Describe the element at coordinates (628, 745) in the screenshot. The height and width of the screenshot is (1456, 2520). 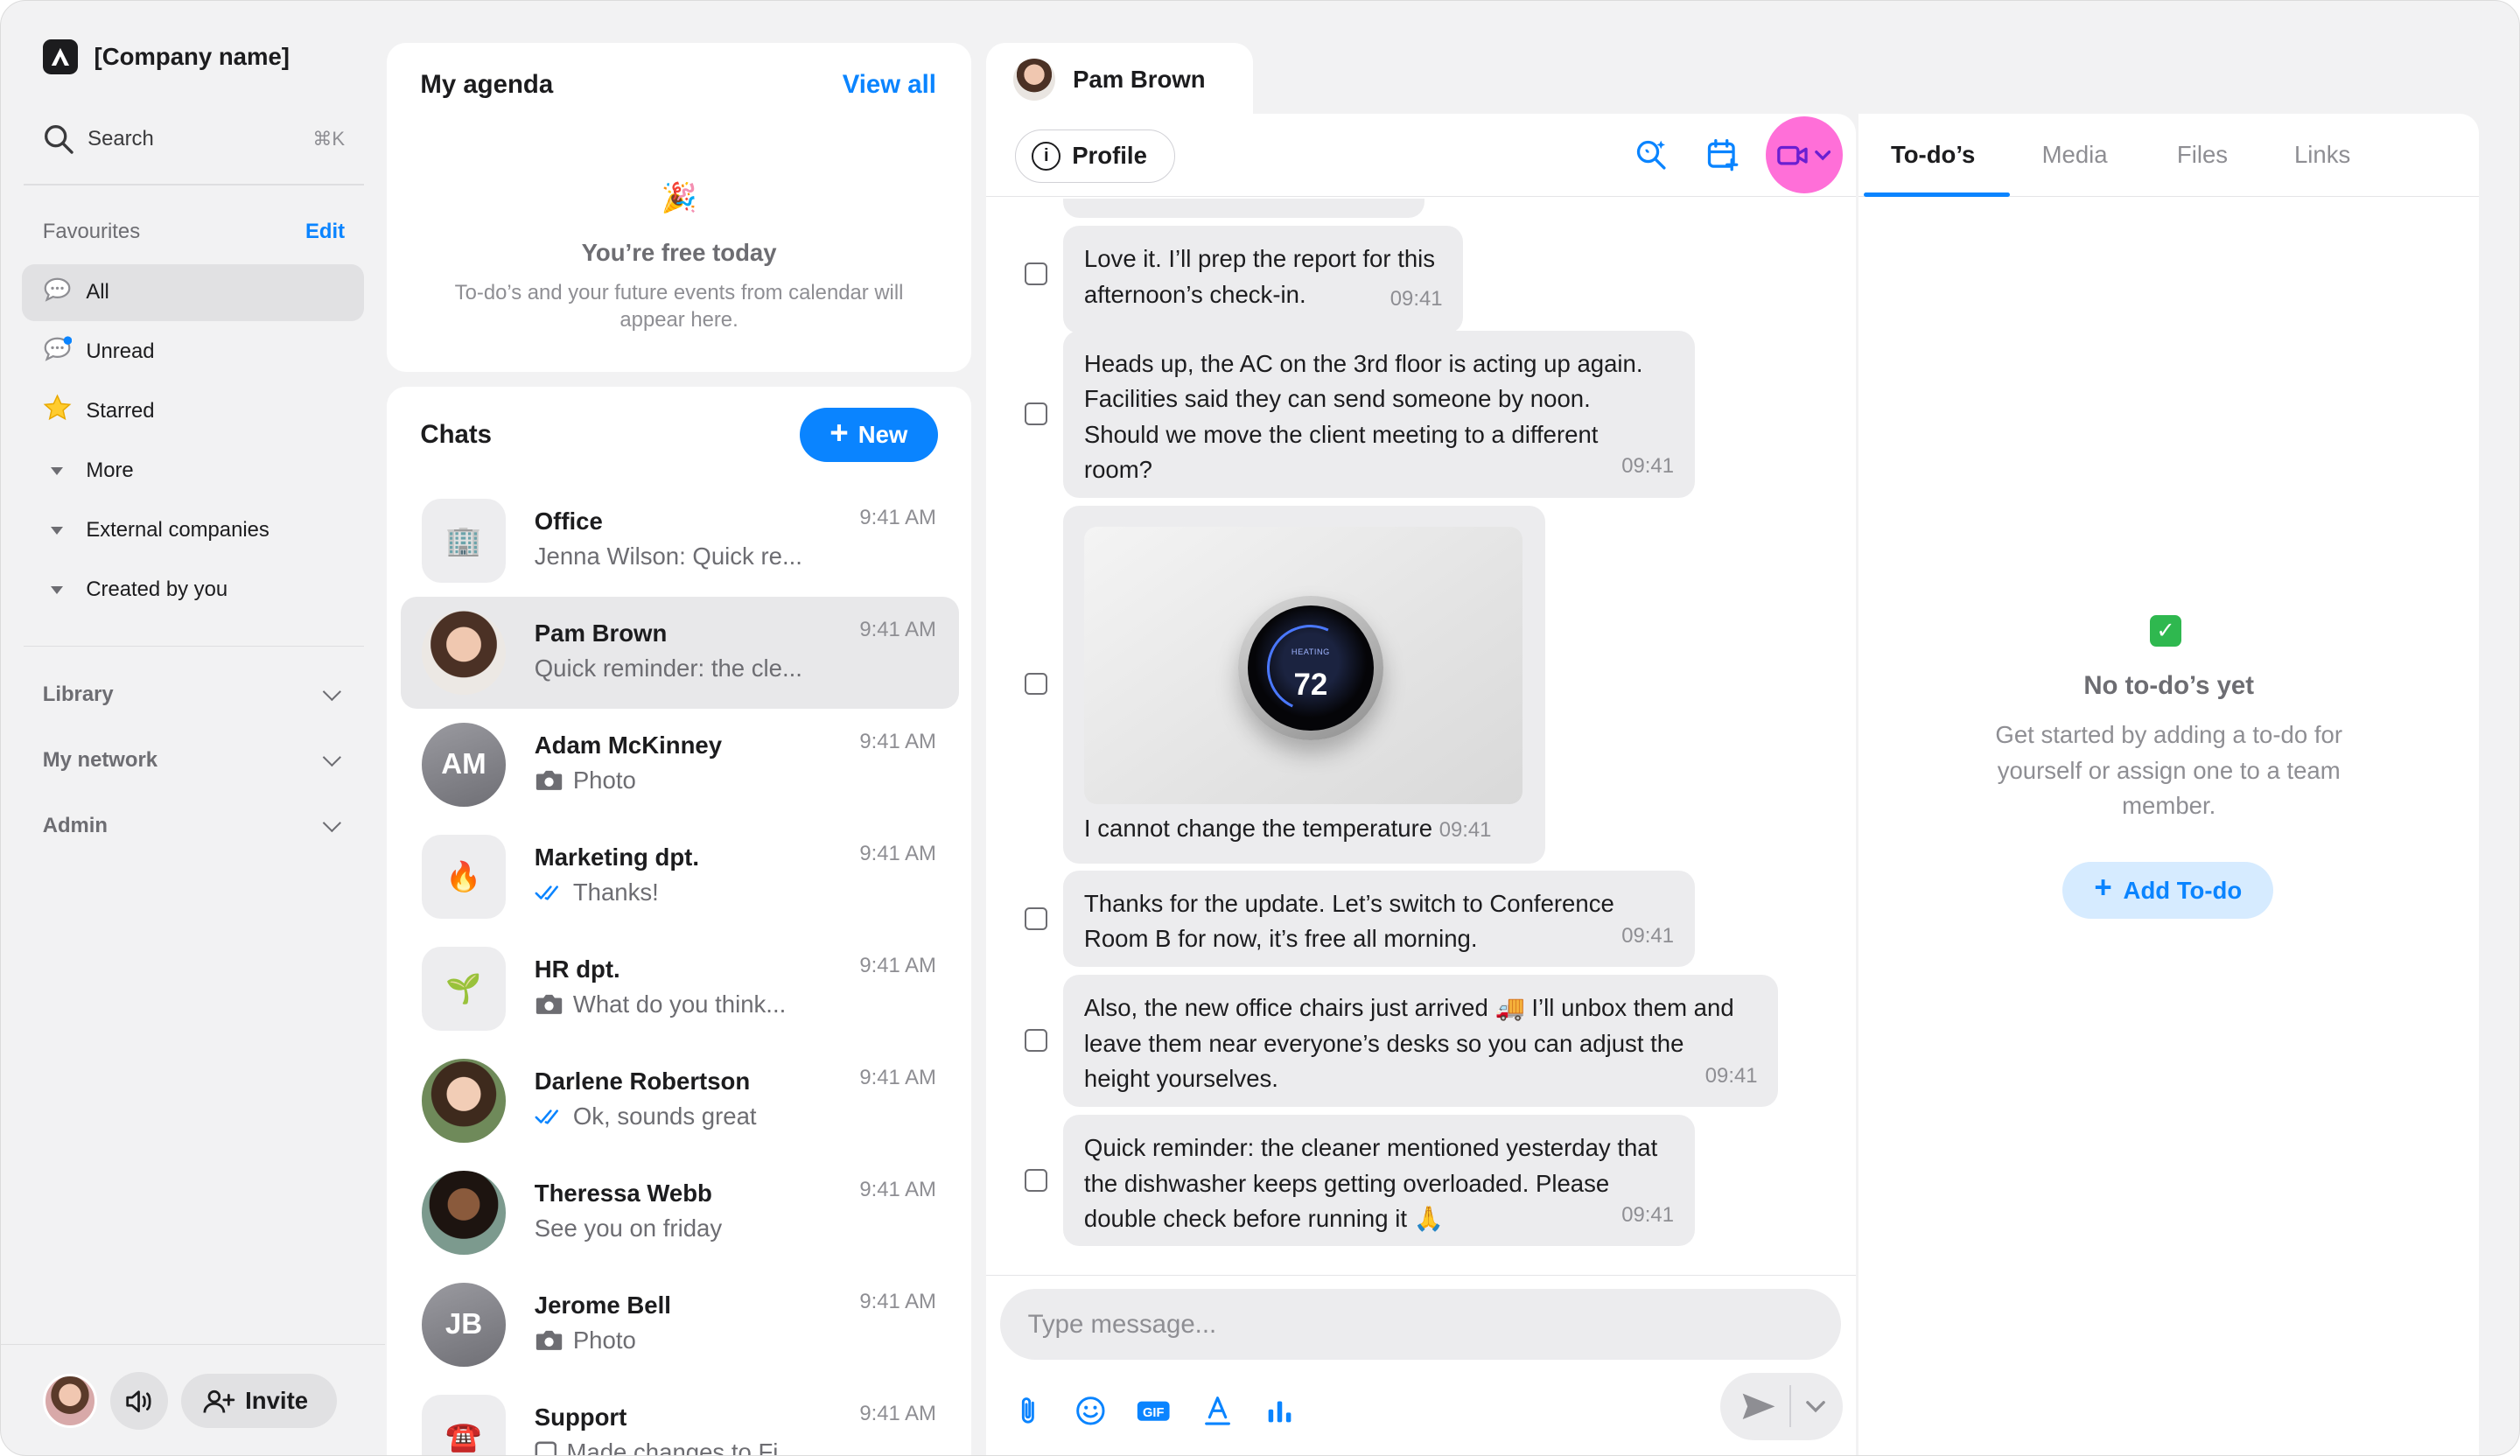
I see `chat-name: Adam McKinney` at that location.